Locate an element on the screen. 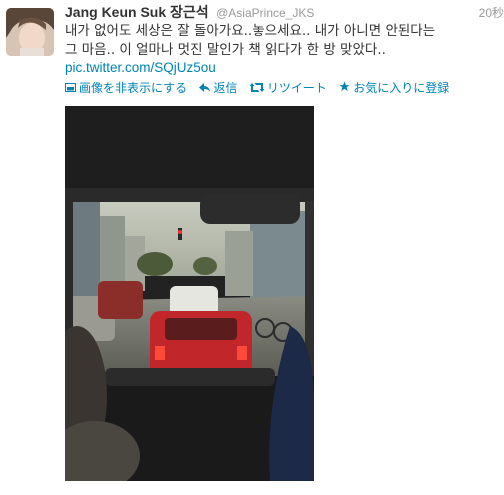  tweet-actions: 画像を非表示にする 返信 リツイート お気に入りに登録 is located at coordinates (261, 87).